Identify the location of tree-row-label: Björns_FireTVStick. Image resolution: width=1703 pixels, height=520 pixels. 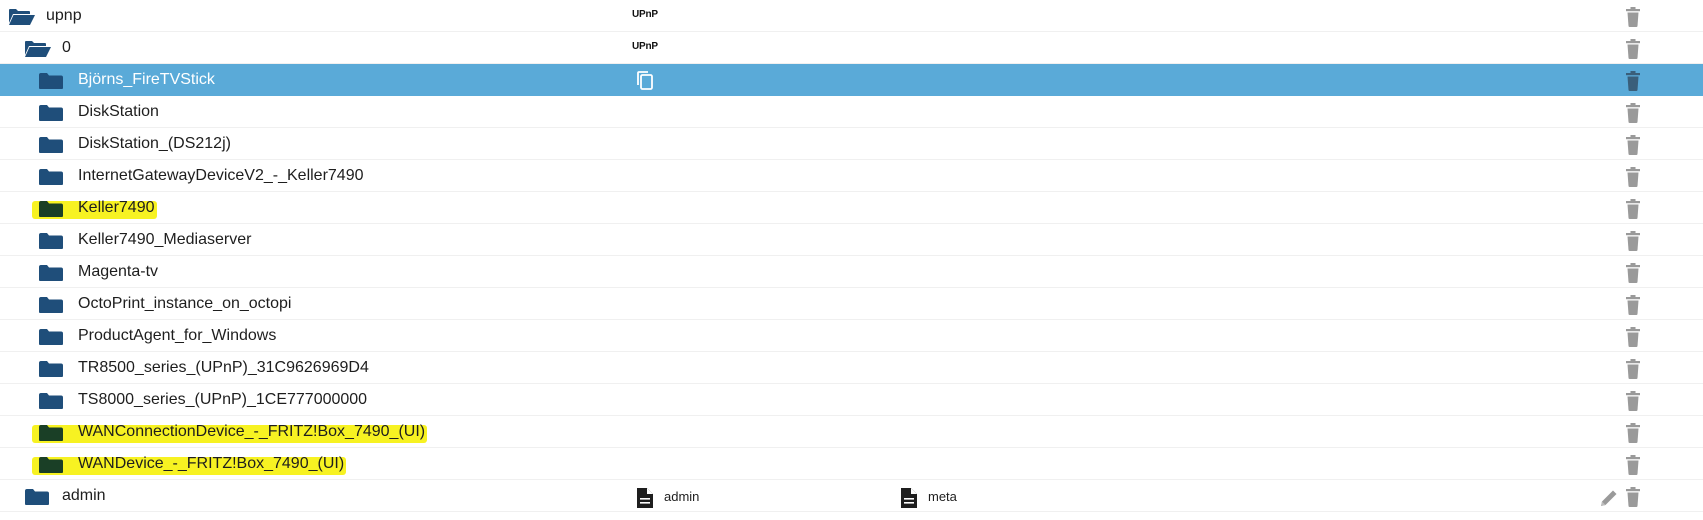
(146, 79).